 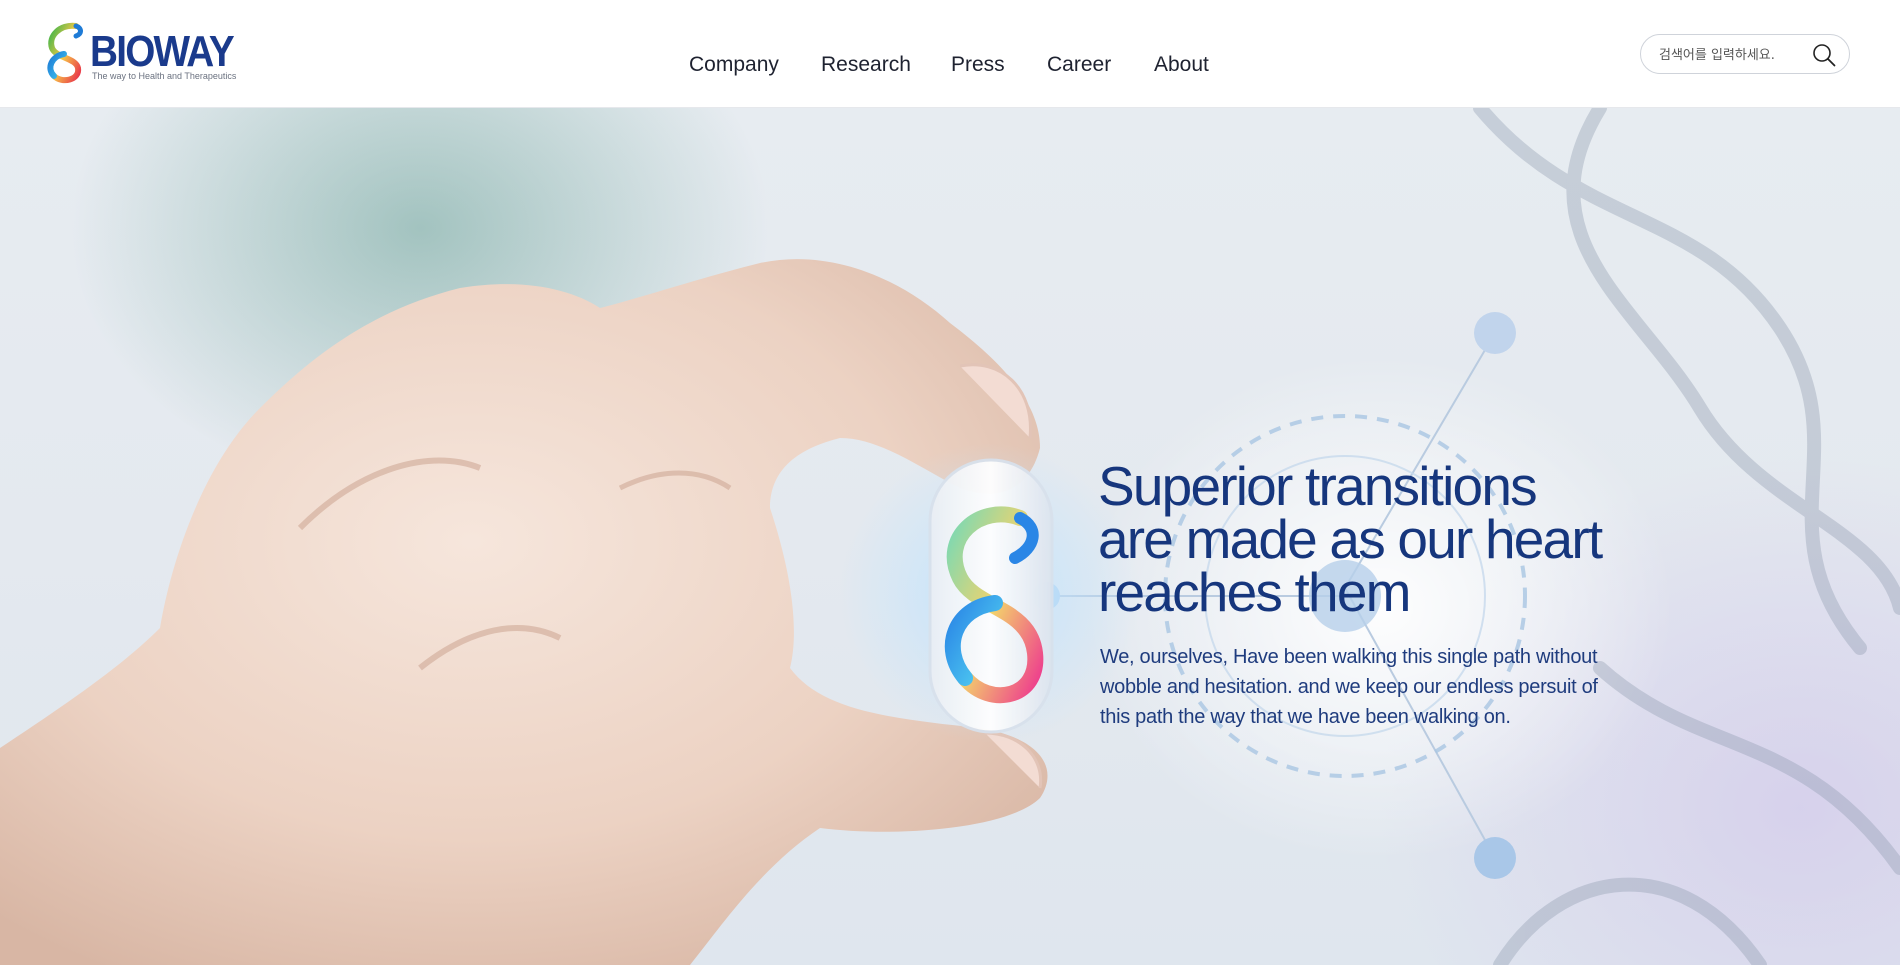 I want to click on search-box, so click(x=1745, y=54).